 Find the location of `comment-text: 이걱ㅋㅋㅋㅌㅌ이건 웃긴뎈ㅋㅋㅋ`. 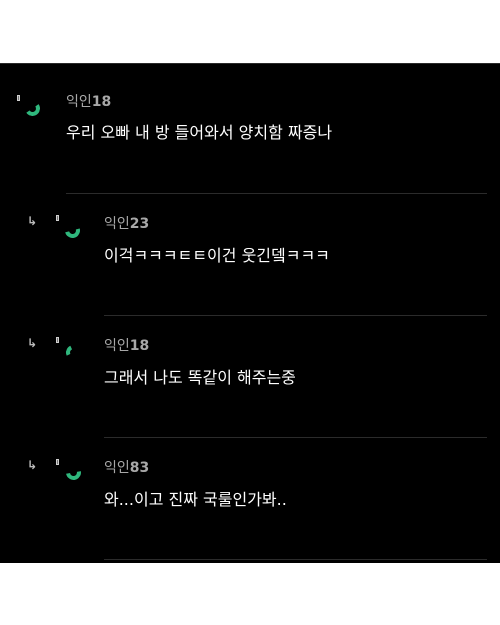

comment-text: 이걱ㅋㅋㅋㅌㅌ이건 웃긴뎈ㅋㅋㅋ is located at coordinates (217, 255).